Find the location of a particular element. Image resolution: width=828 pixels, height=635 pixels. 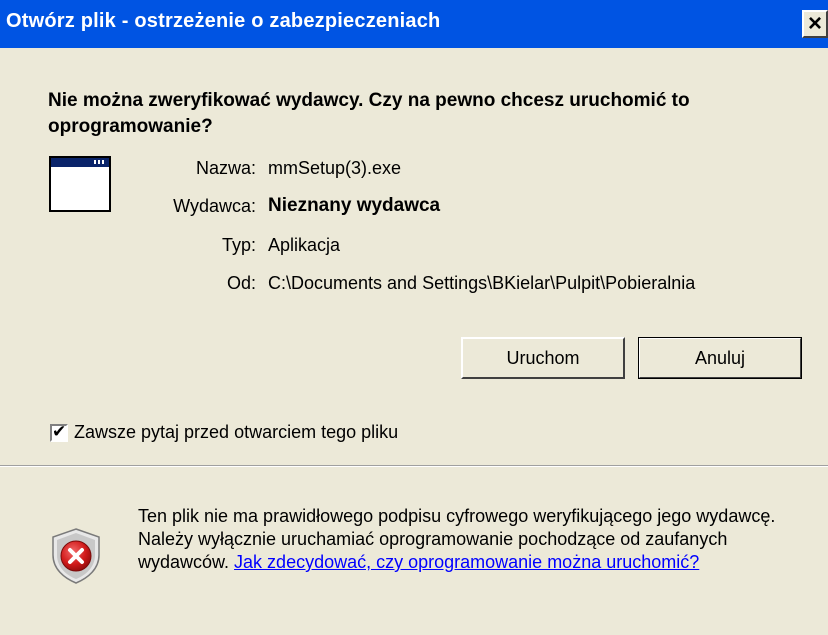

security-shield-icon is located at coordinates (76, 556).